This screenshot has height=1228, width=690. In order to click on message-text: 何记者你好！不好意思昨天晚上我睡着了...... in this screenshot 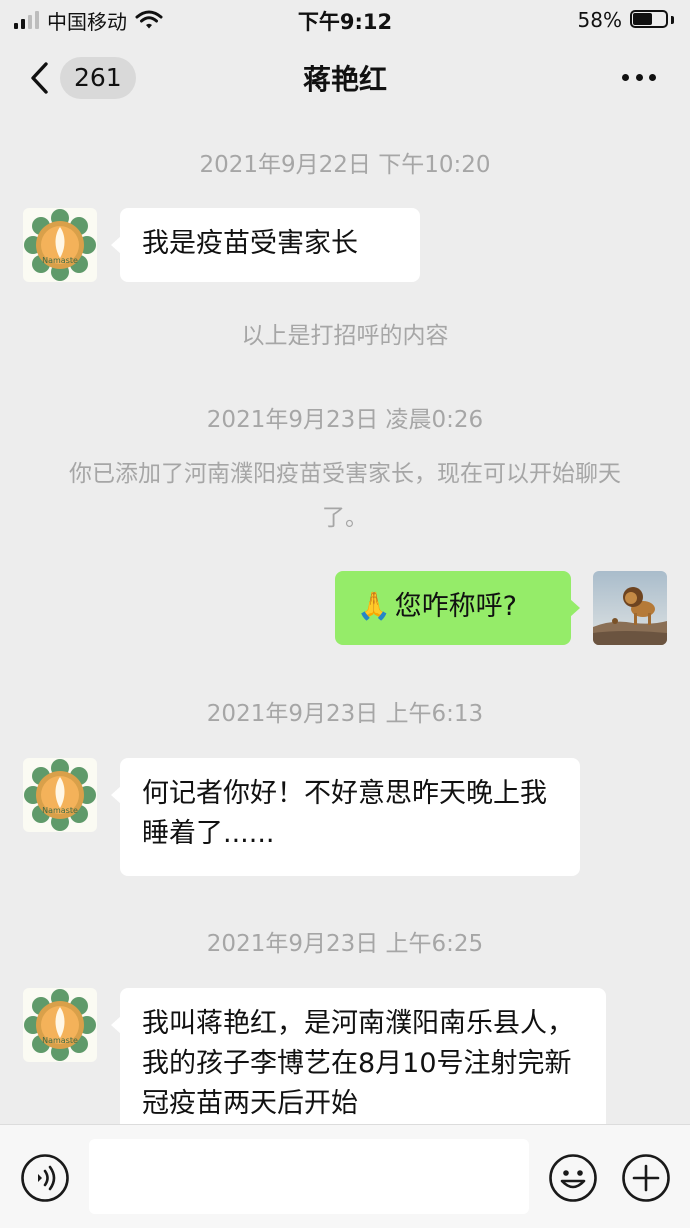, I will do `click(344, 813)`.